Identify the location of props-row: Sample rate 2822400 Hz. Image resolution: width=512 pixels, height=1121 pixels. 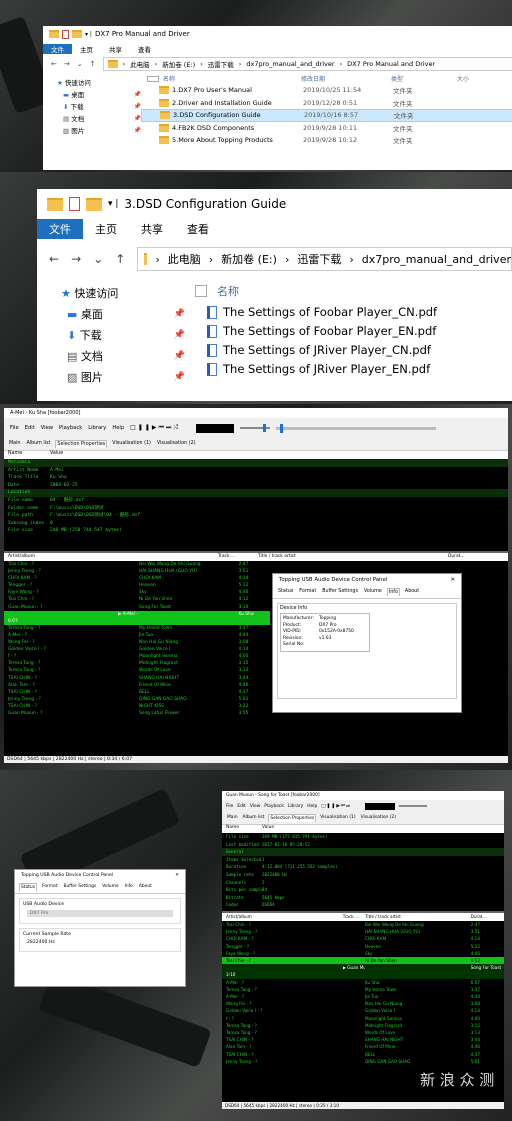
(363, 875).